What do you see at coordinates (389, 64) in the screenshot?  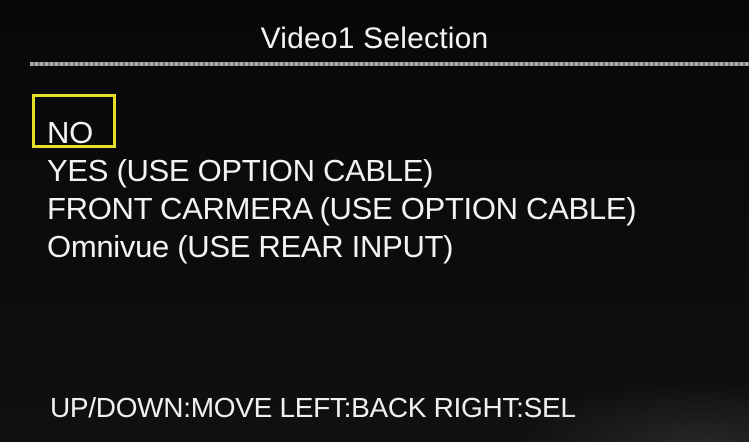 I see `title-divider` at bounding box center [389, 64].